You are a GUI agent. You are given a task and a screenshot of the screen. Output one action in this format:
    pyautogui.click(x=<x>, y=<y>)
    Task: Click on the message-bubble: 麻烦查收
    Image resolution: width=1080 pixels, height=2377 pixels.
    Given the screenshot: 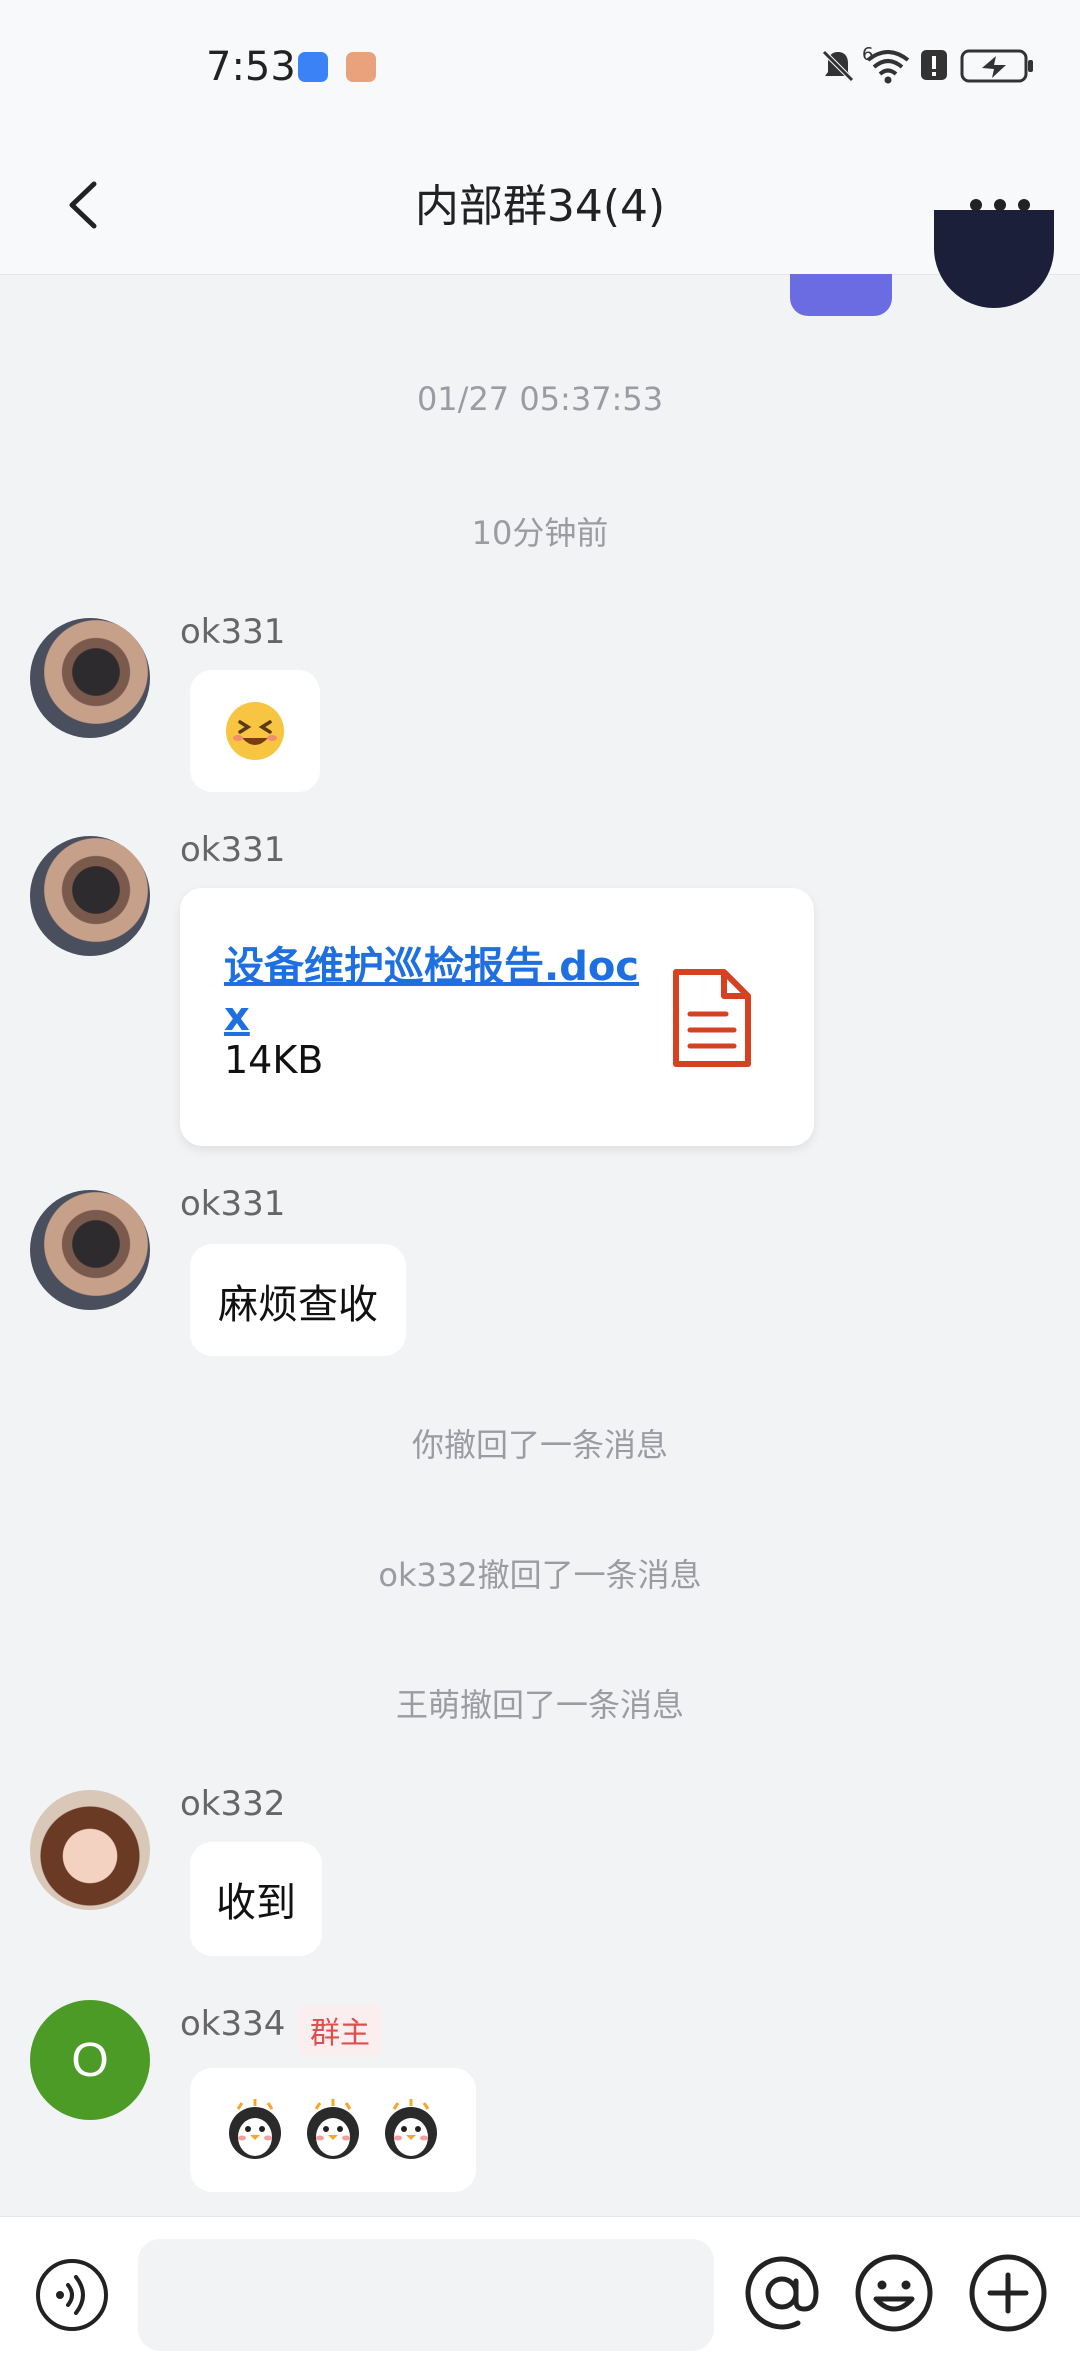 What is the action you would take?
    pyautogui.click(x=298, y=1300)
    